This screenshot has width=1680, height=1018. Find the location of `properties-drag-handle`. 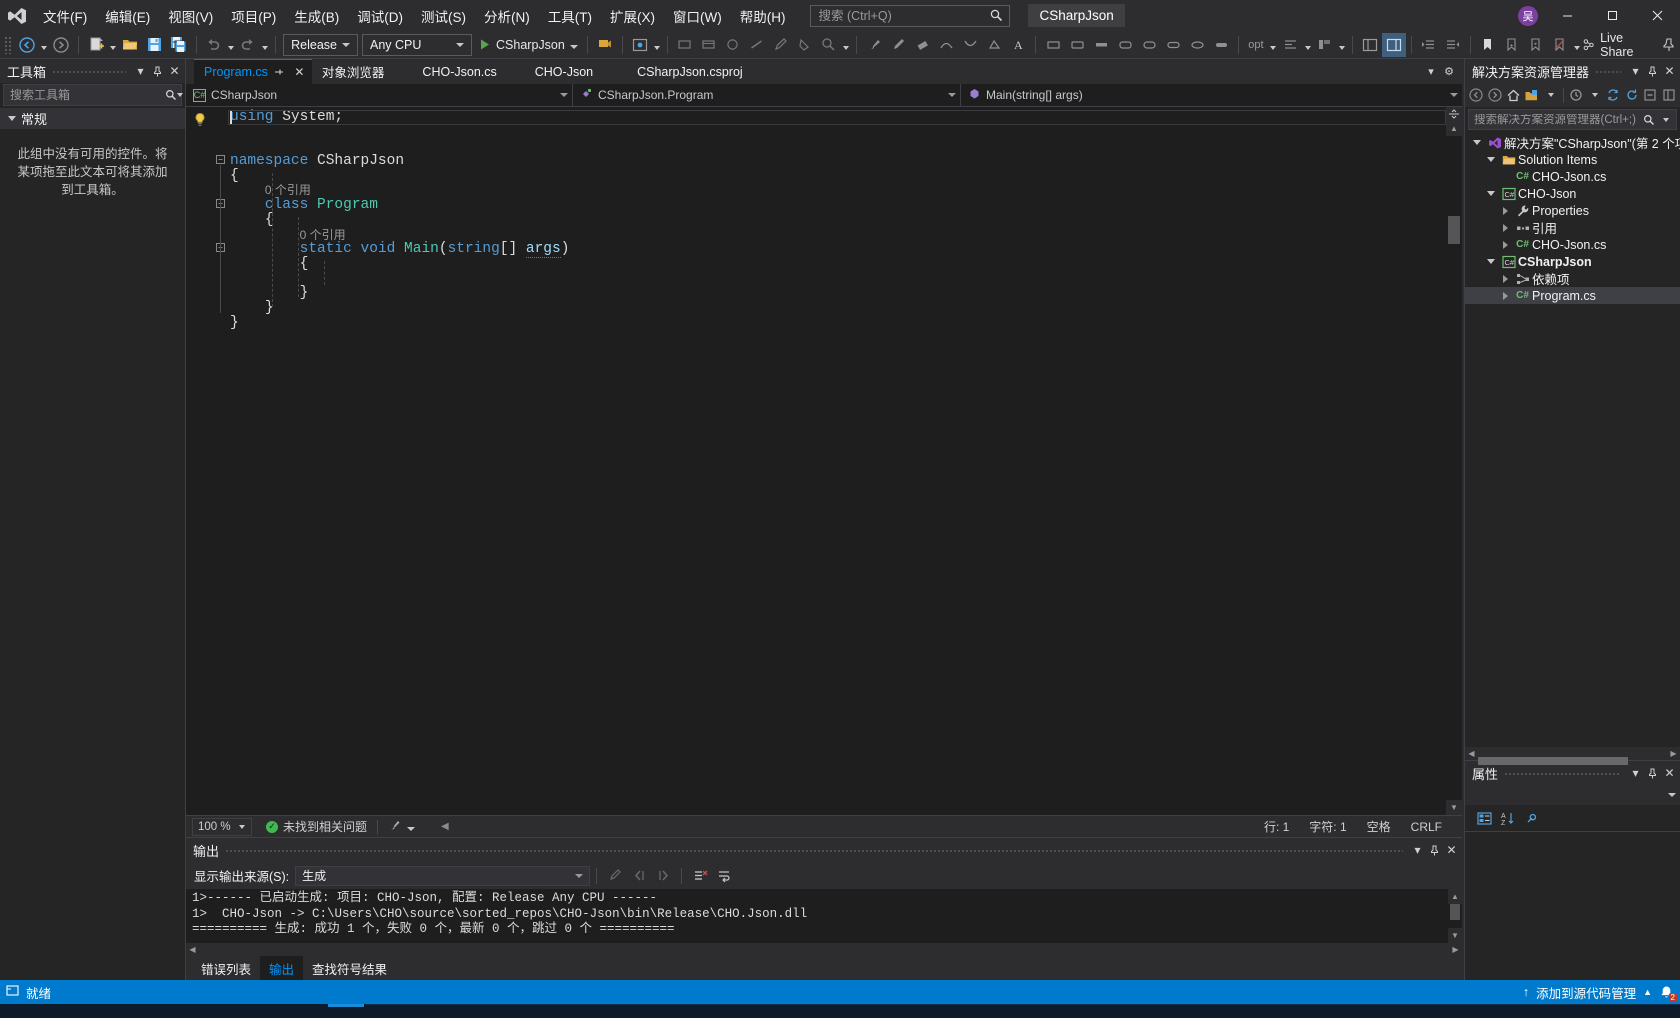

properties-drag-handle is located at coordinates (1562, 773).